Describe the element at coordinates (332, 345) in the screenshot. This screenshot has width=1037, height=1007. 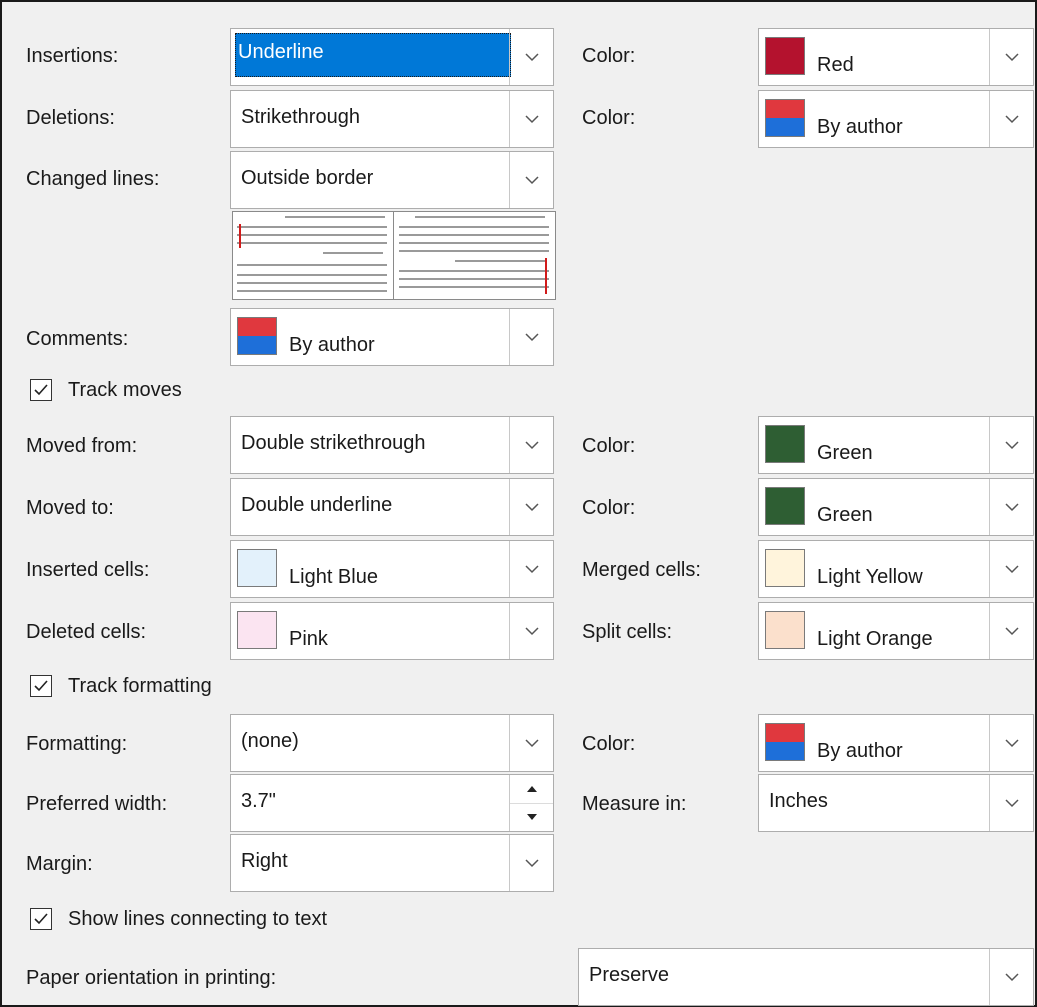
I see `comments-value: By author` at that location.